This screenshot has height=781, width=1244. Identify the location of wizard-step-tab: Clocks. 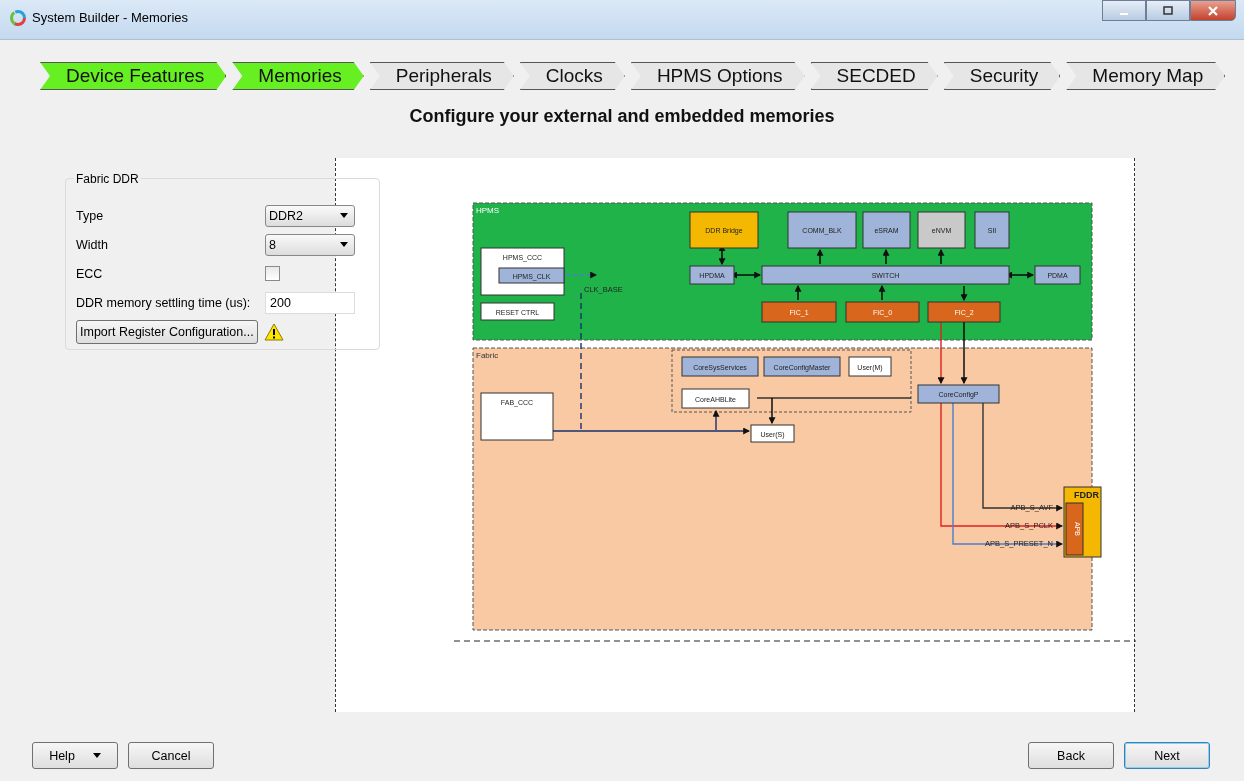
(572, 76).